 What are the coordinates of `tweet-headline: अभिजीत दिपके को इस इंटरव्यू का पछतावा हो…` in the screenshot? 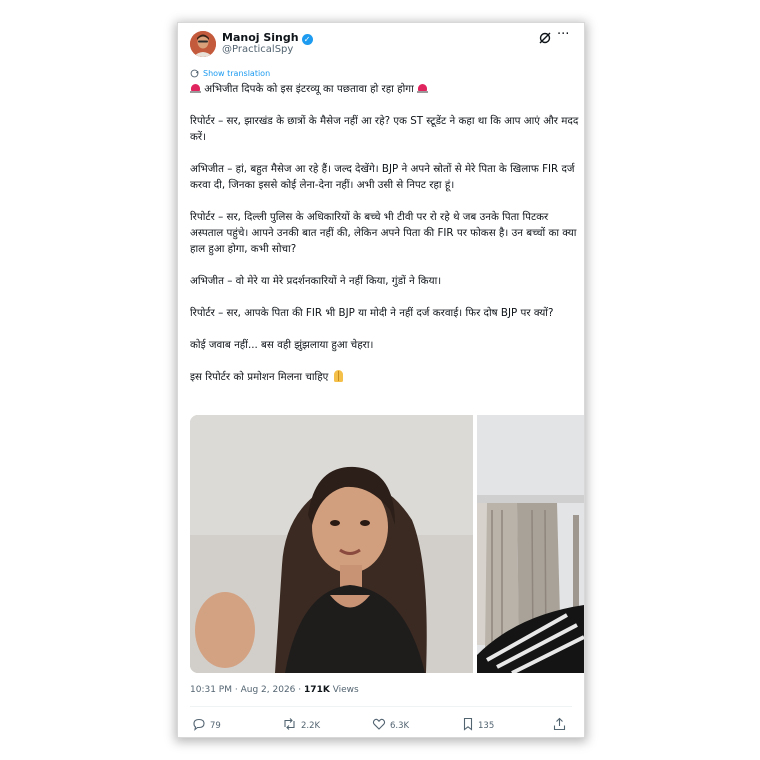 It's located at (385, 89).